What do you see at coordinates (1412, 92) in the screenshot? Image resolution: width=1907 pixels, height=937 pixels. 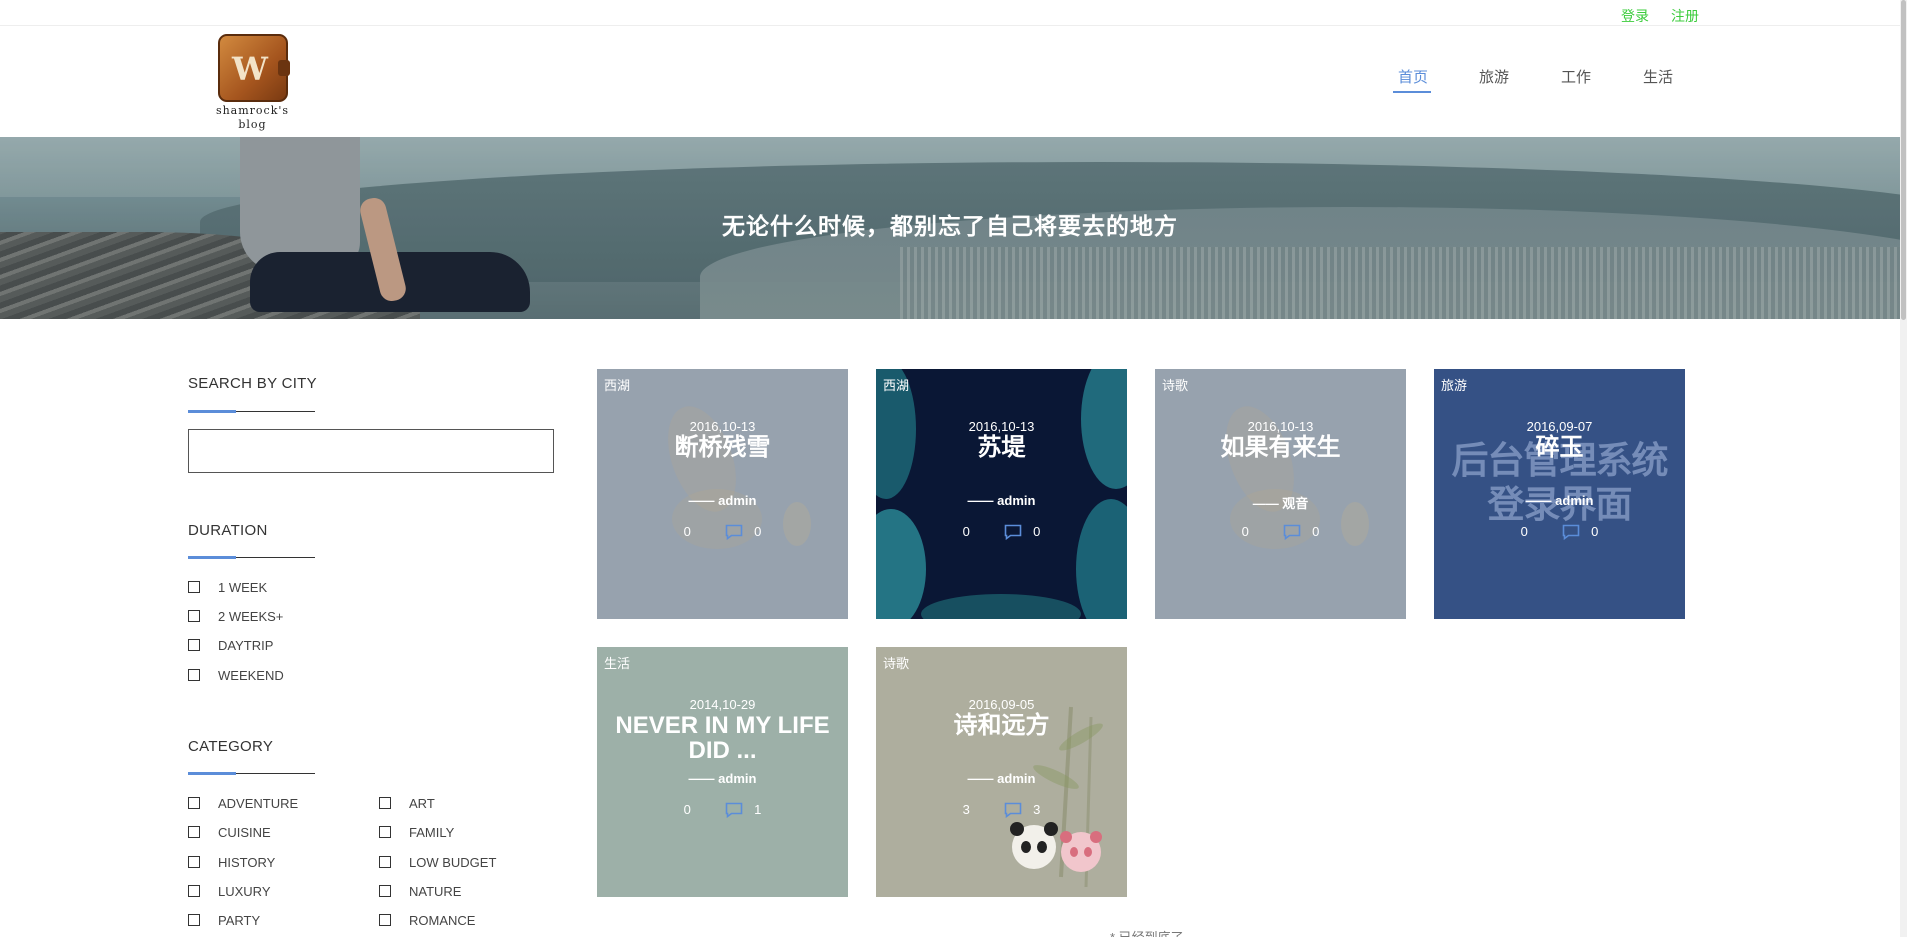 I see `nav-active-indicator` at bounding box center [1412, 92].